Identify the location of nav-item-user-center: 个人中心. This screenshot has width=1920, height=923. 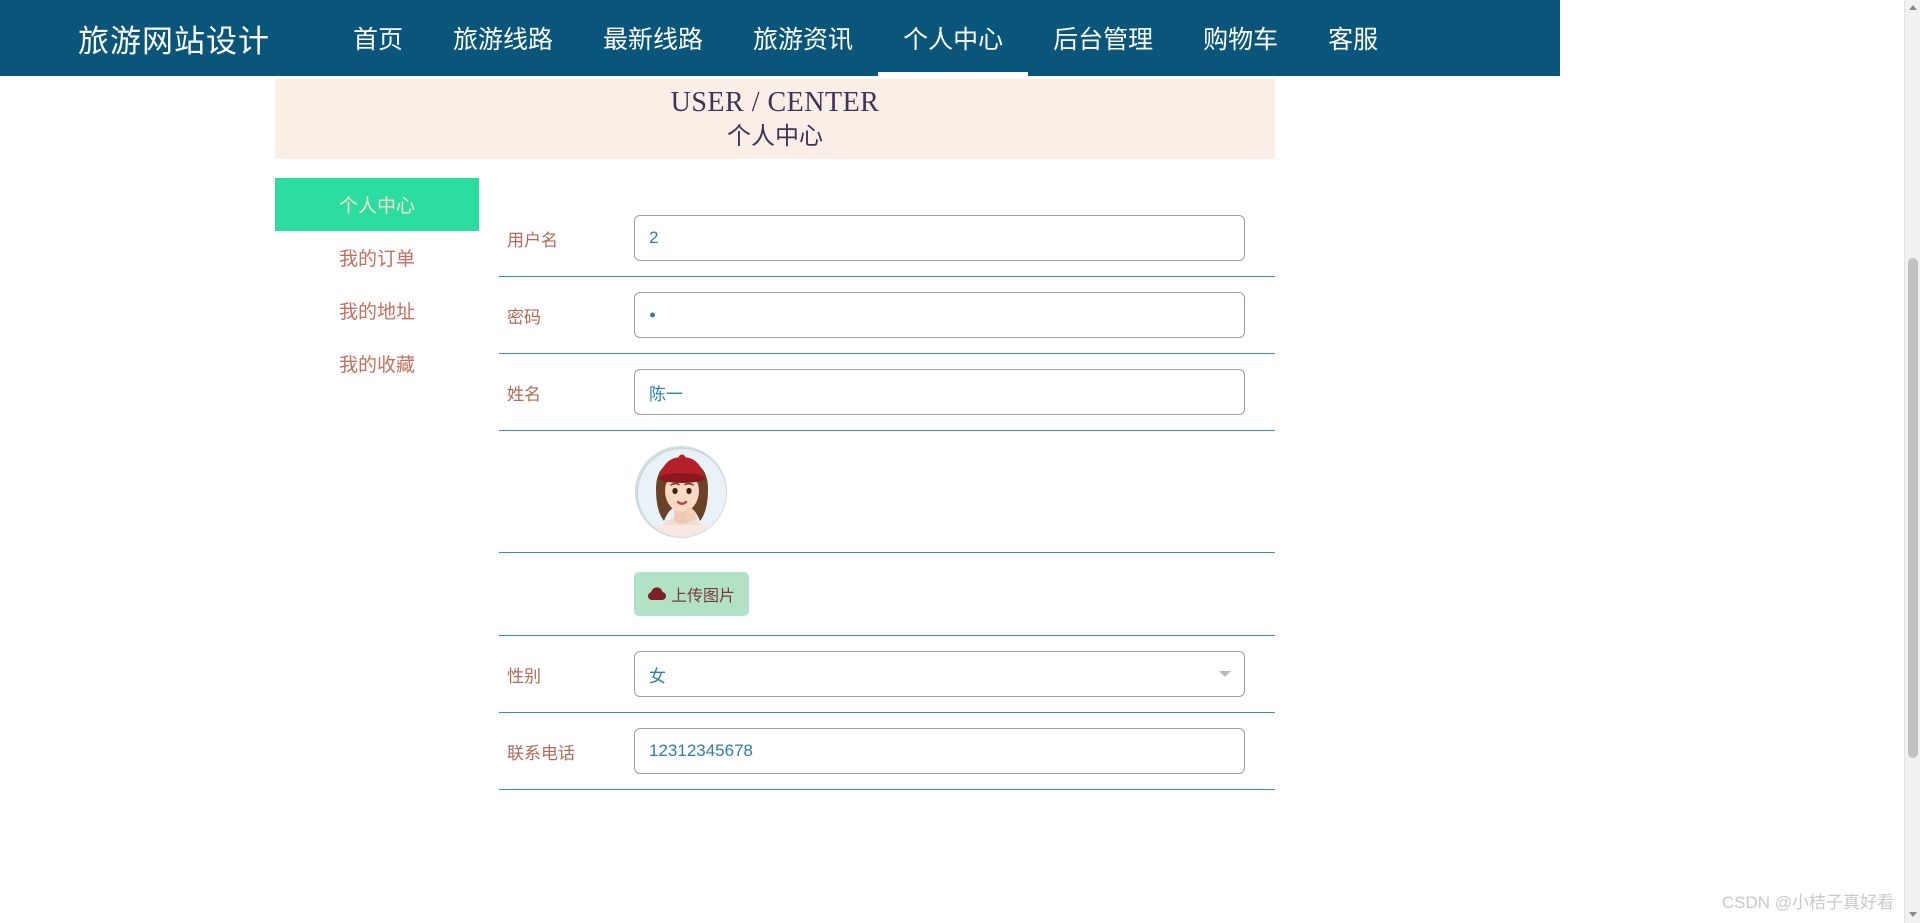
(953, 38).